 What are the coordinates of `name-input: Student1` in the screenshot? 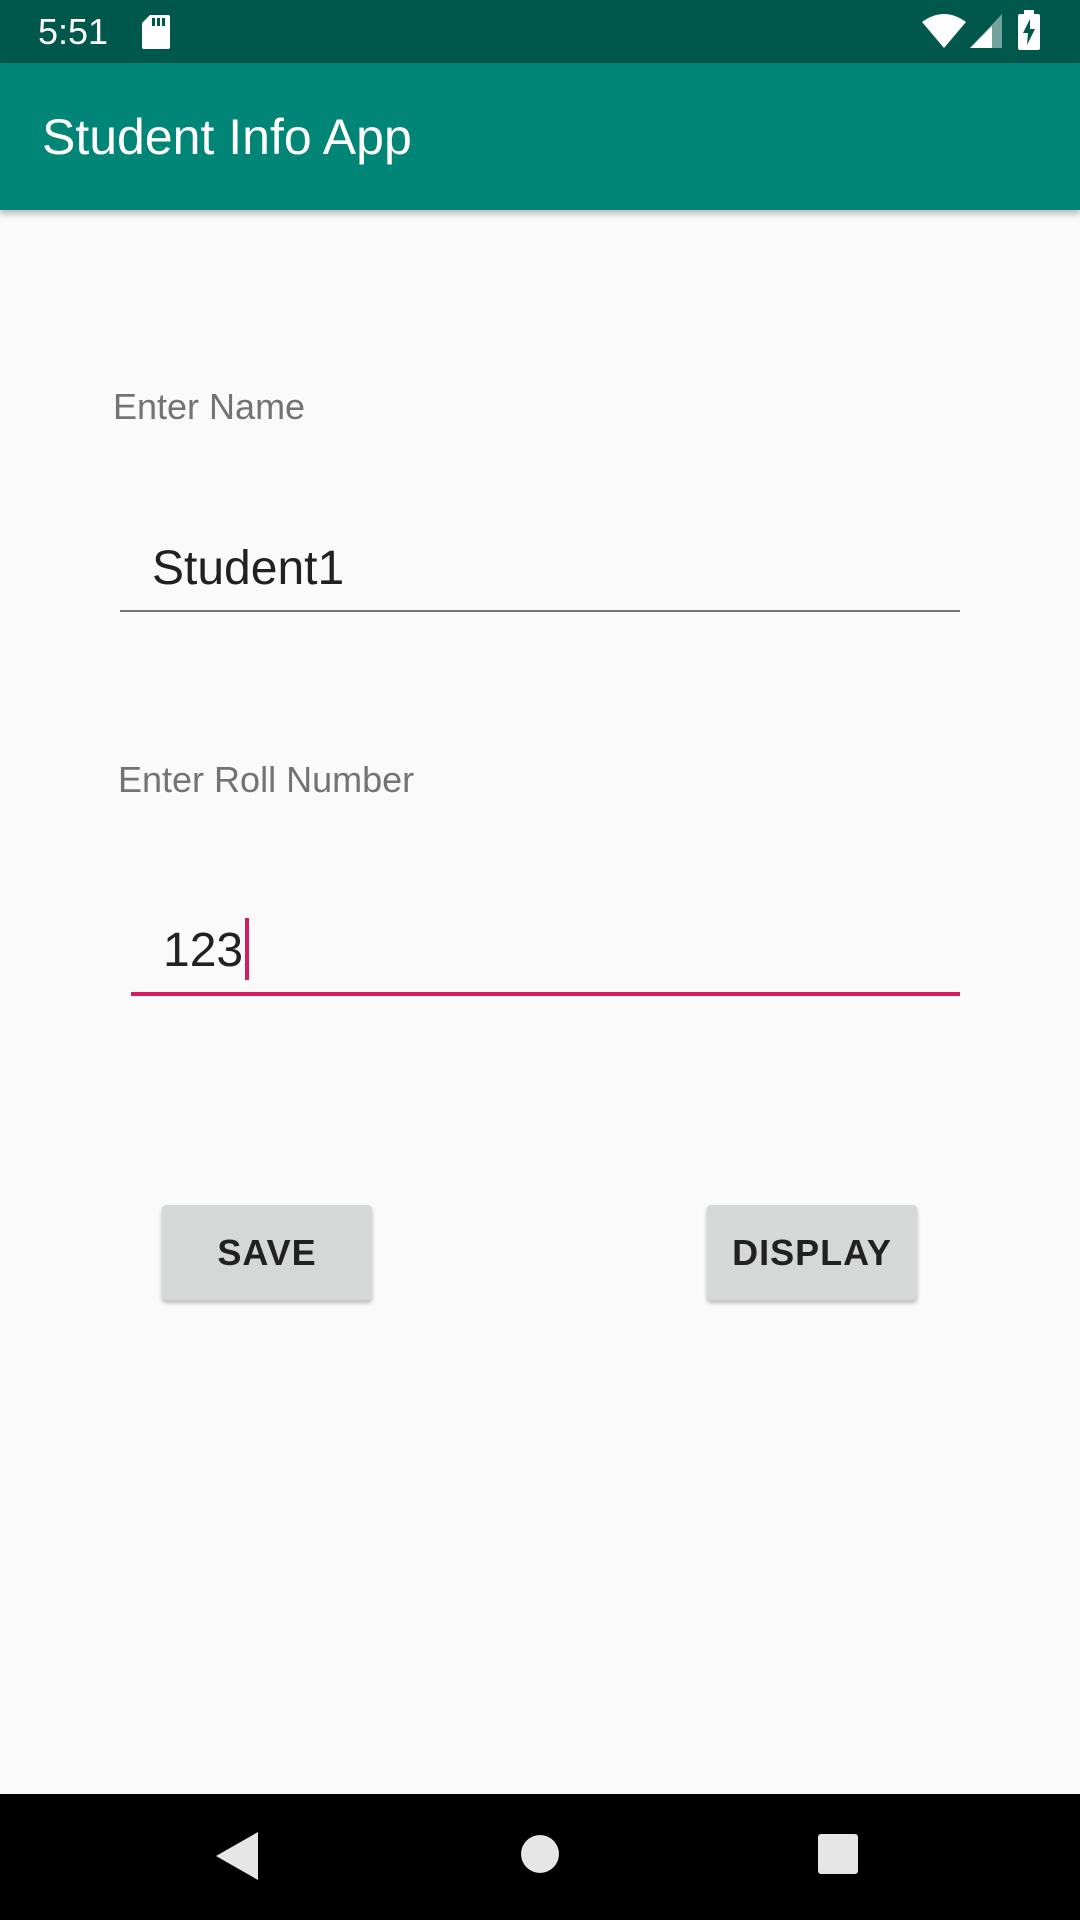 It's located at (540, 571).